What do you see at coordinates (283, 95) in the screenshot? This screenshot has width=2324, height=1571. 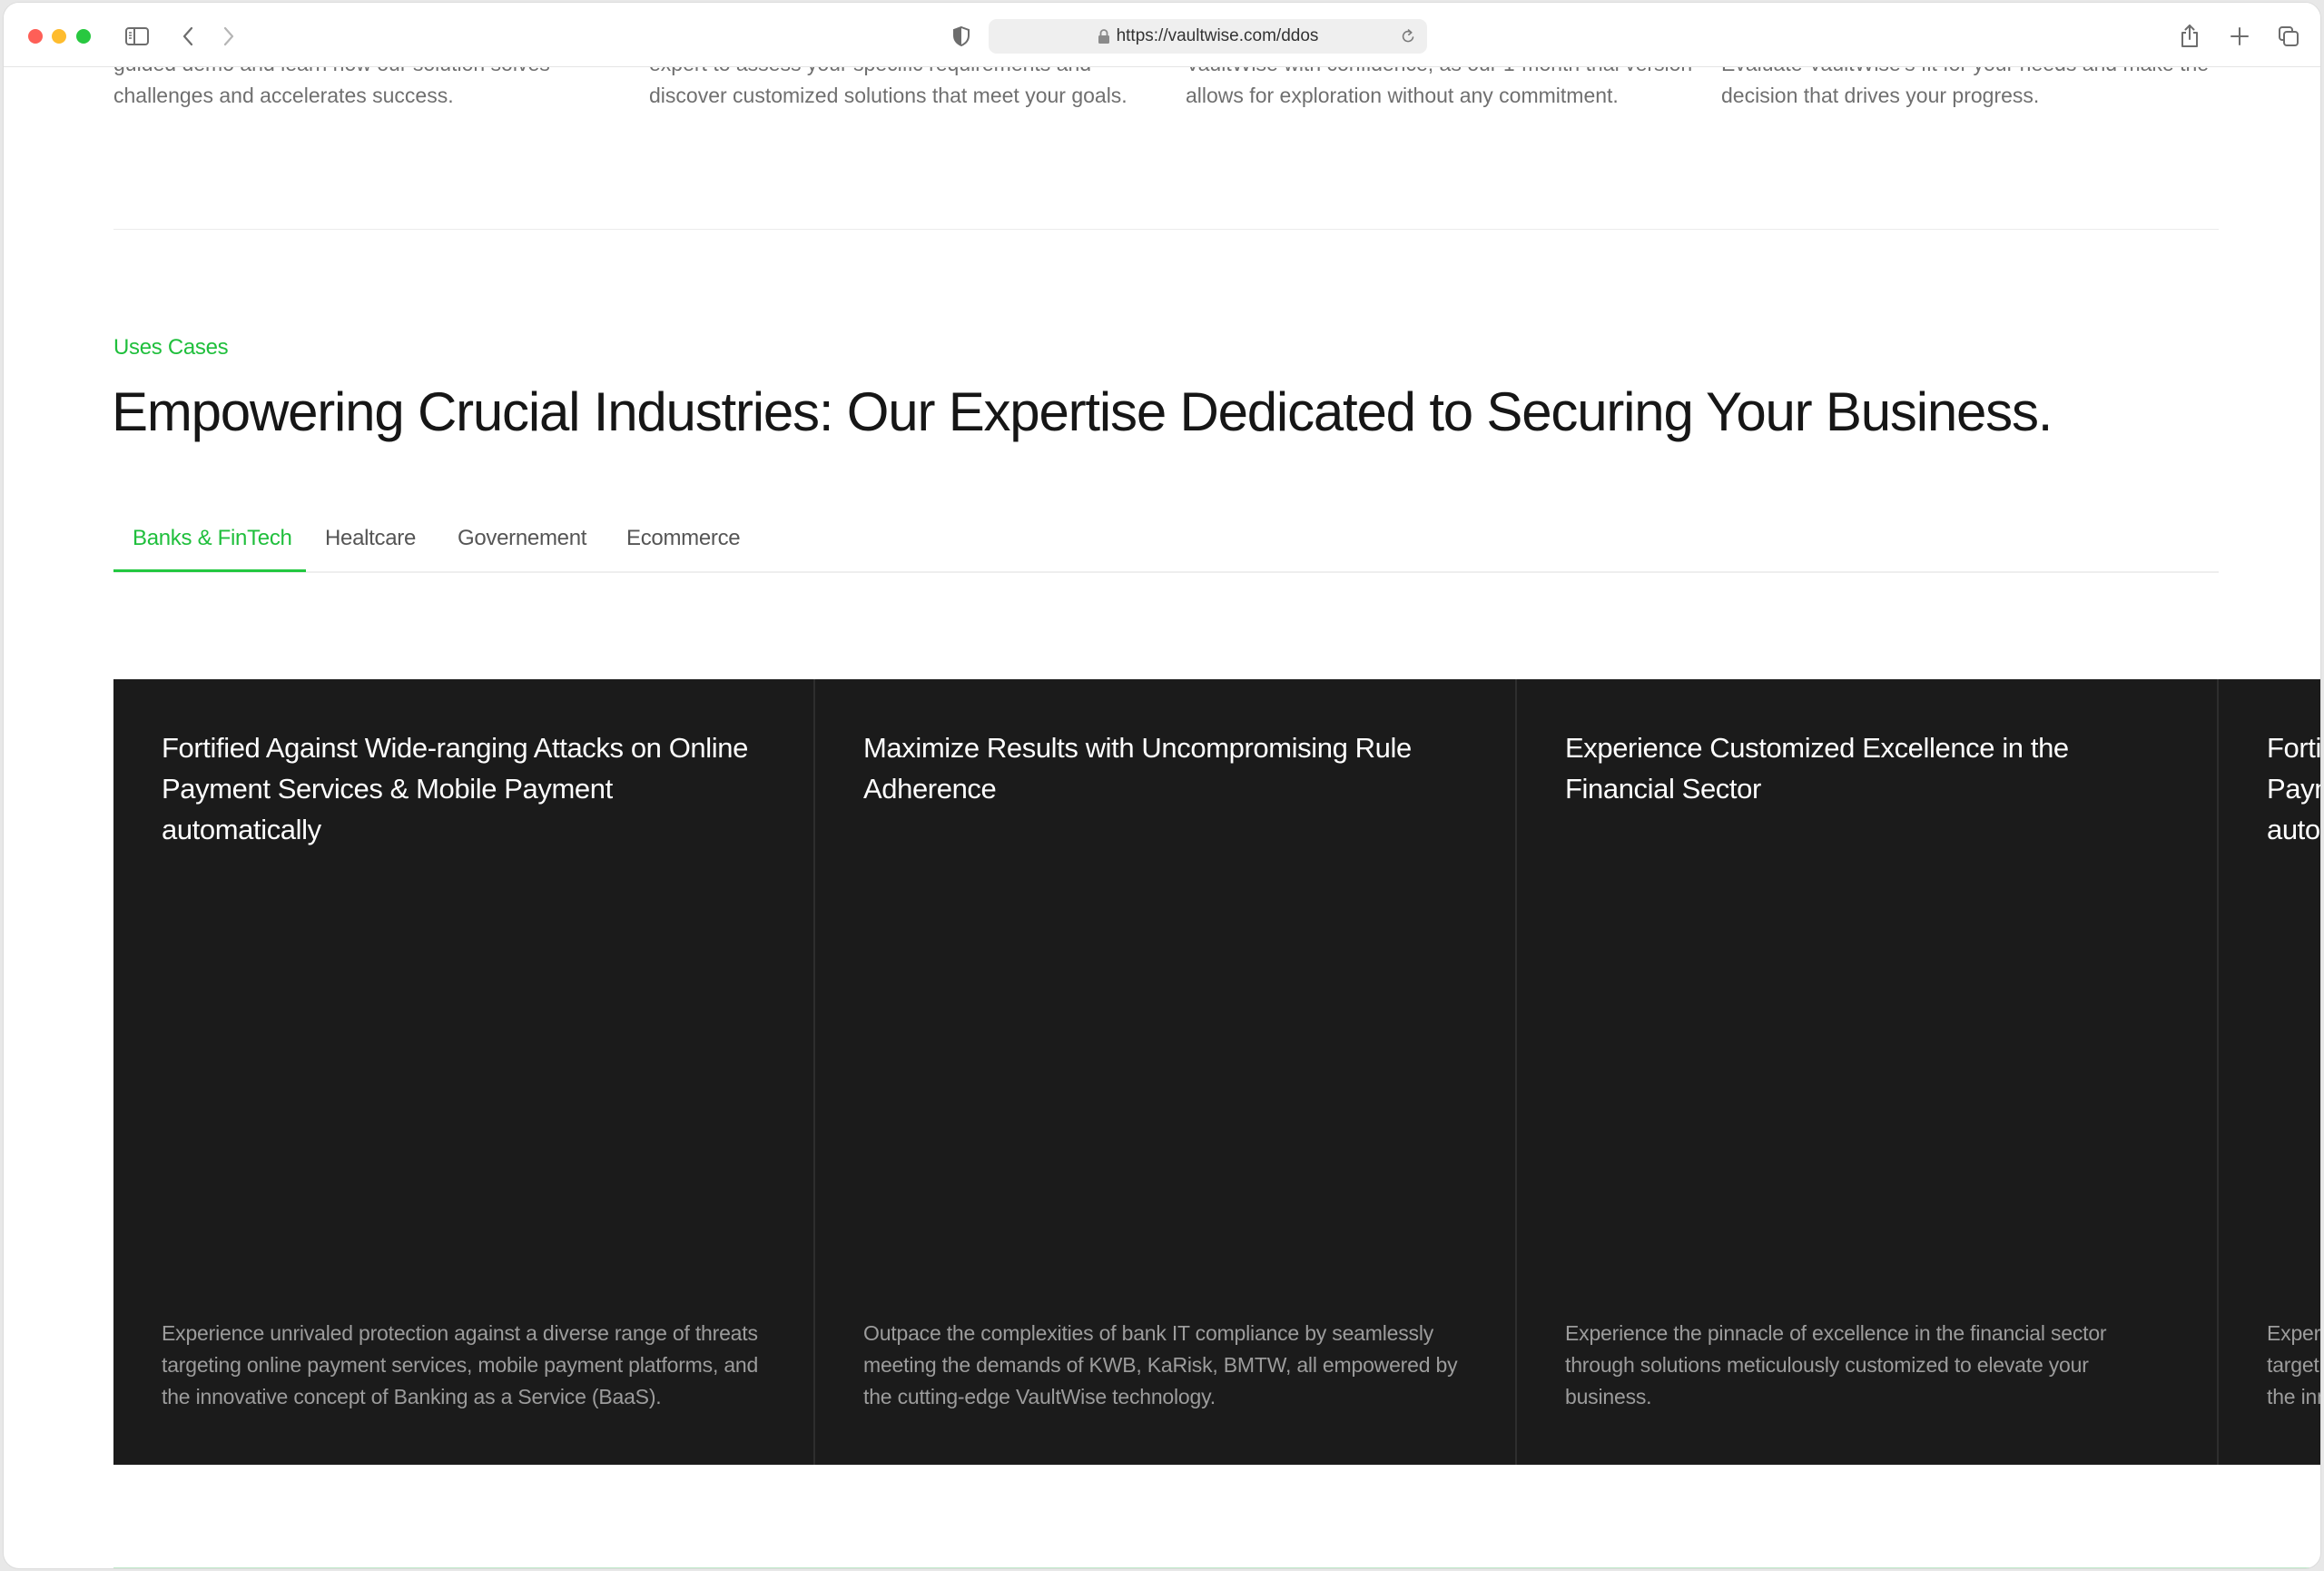 I see `intro-text-line: challenges and accelerates success.` at bounding box center [283, 95].